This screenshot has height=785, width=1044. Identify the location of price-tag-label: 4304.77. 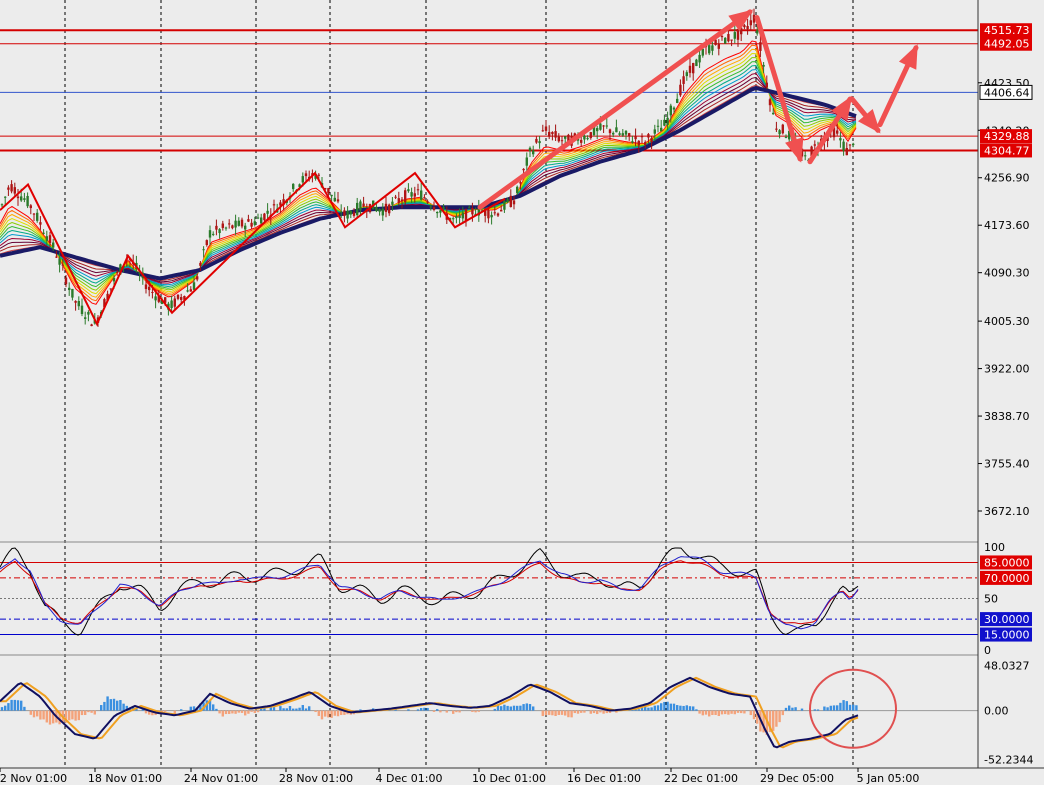
(1007, 150).